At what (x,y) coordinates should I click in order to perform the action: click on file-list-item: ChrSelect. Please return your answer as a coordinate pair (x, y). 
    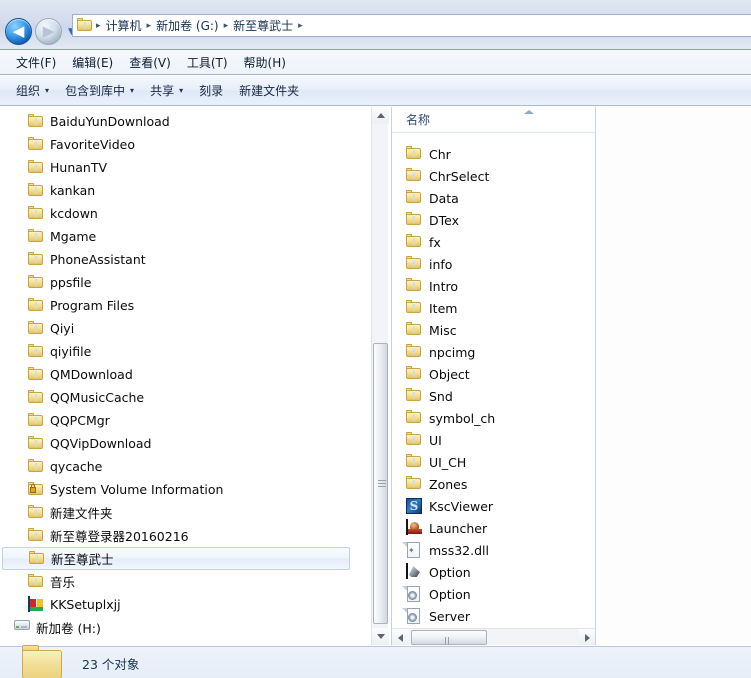
    Looking at the image, I should click on (485, 176).